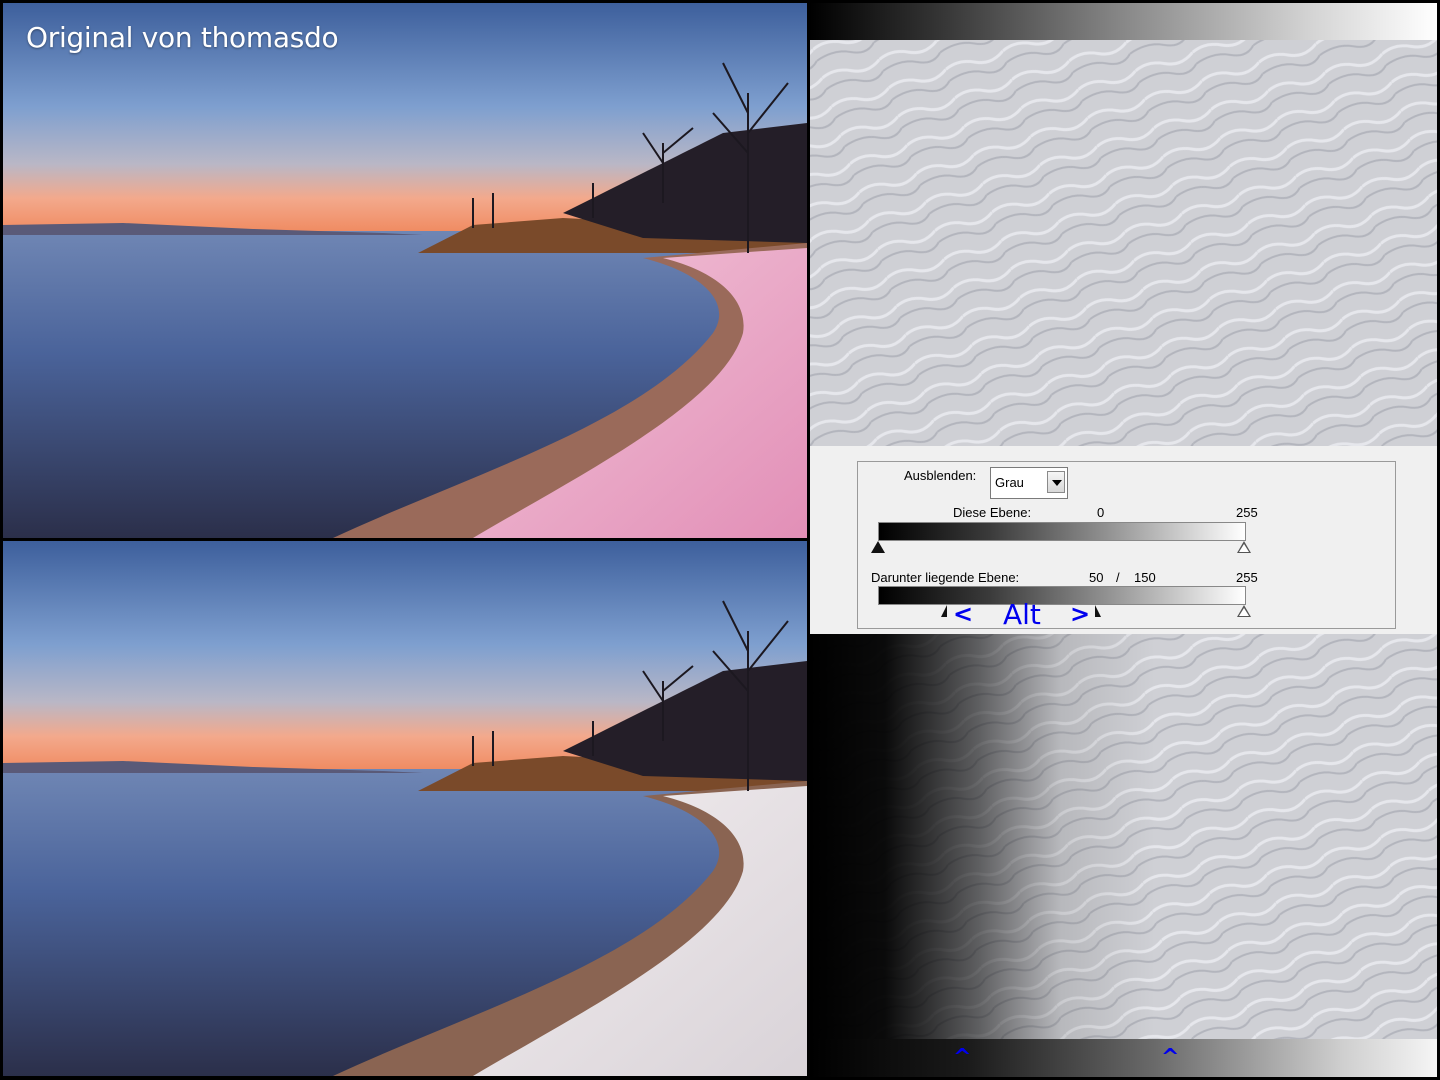 This screenshot has width=1440, height=1080. I want to click on underlying-white-slider, so click(1244, 611).